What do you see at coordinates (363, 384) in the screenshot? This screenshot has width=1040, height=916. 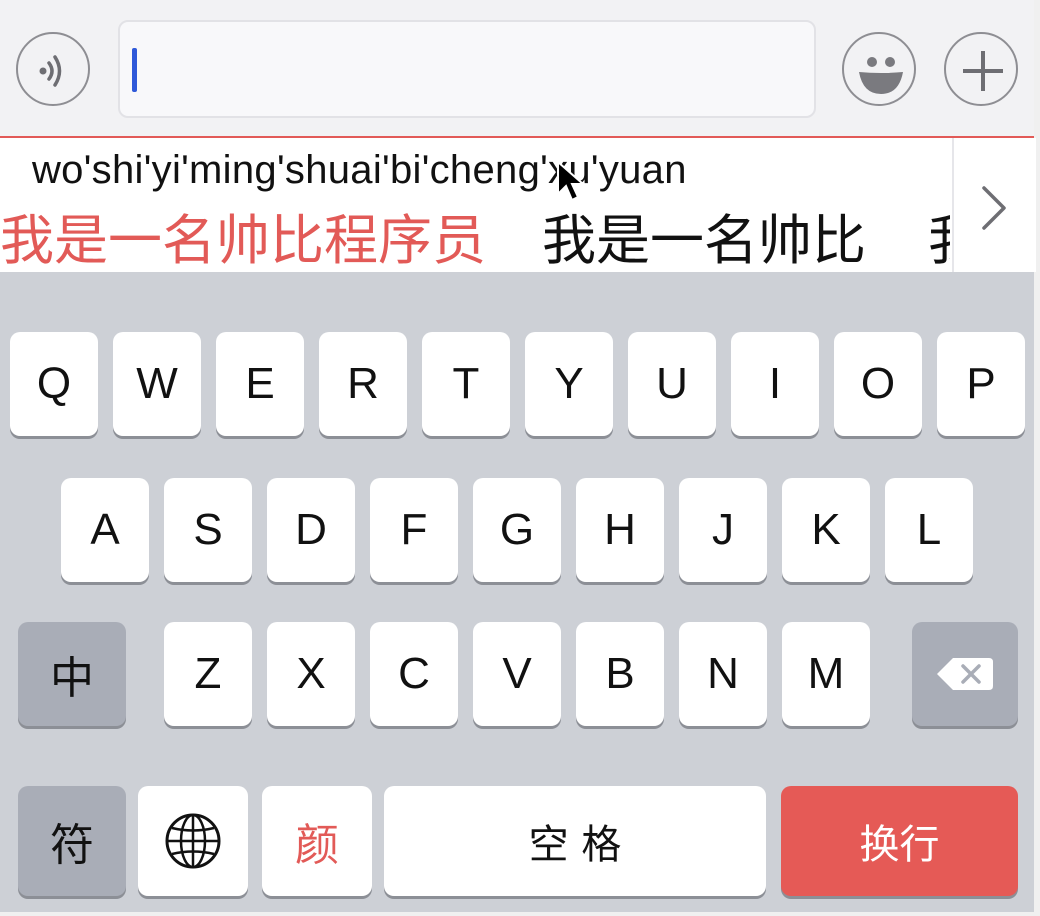 I see `key-r: R` at bounding box center [363, 384].